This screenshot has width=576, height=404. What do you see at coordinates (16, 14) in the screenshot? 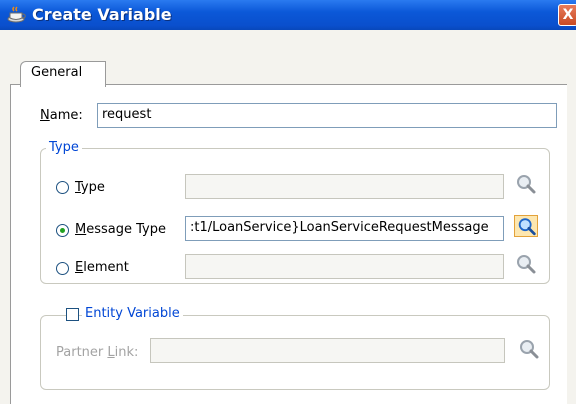
I see `coffee-cup-icon` at bounding box center [16, 14].